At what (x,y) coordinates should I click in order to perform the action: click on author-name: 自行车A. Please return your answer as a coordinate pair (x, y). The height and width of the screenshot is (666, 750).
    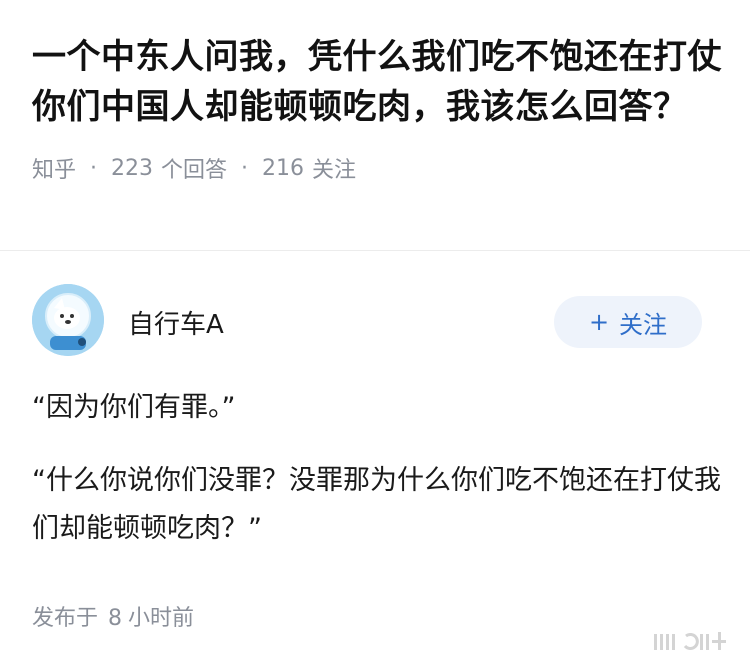
    Looking at the image, I should click on (176, 322).